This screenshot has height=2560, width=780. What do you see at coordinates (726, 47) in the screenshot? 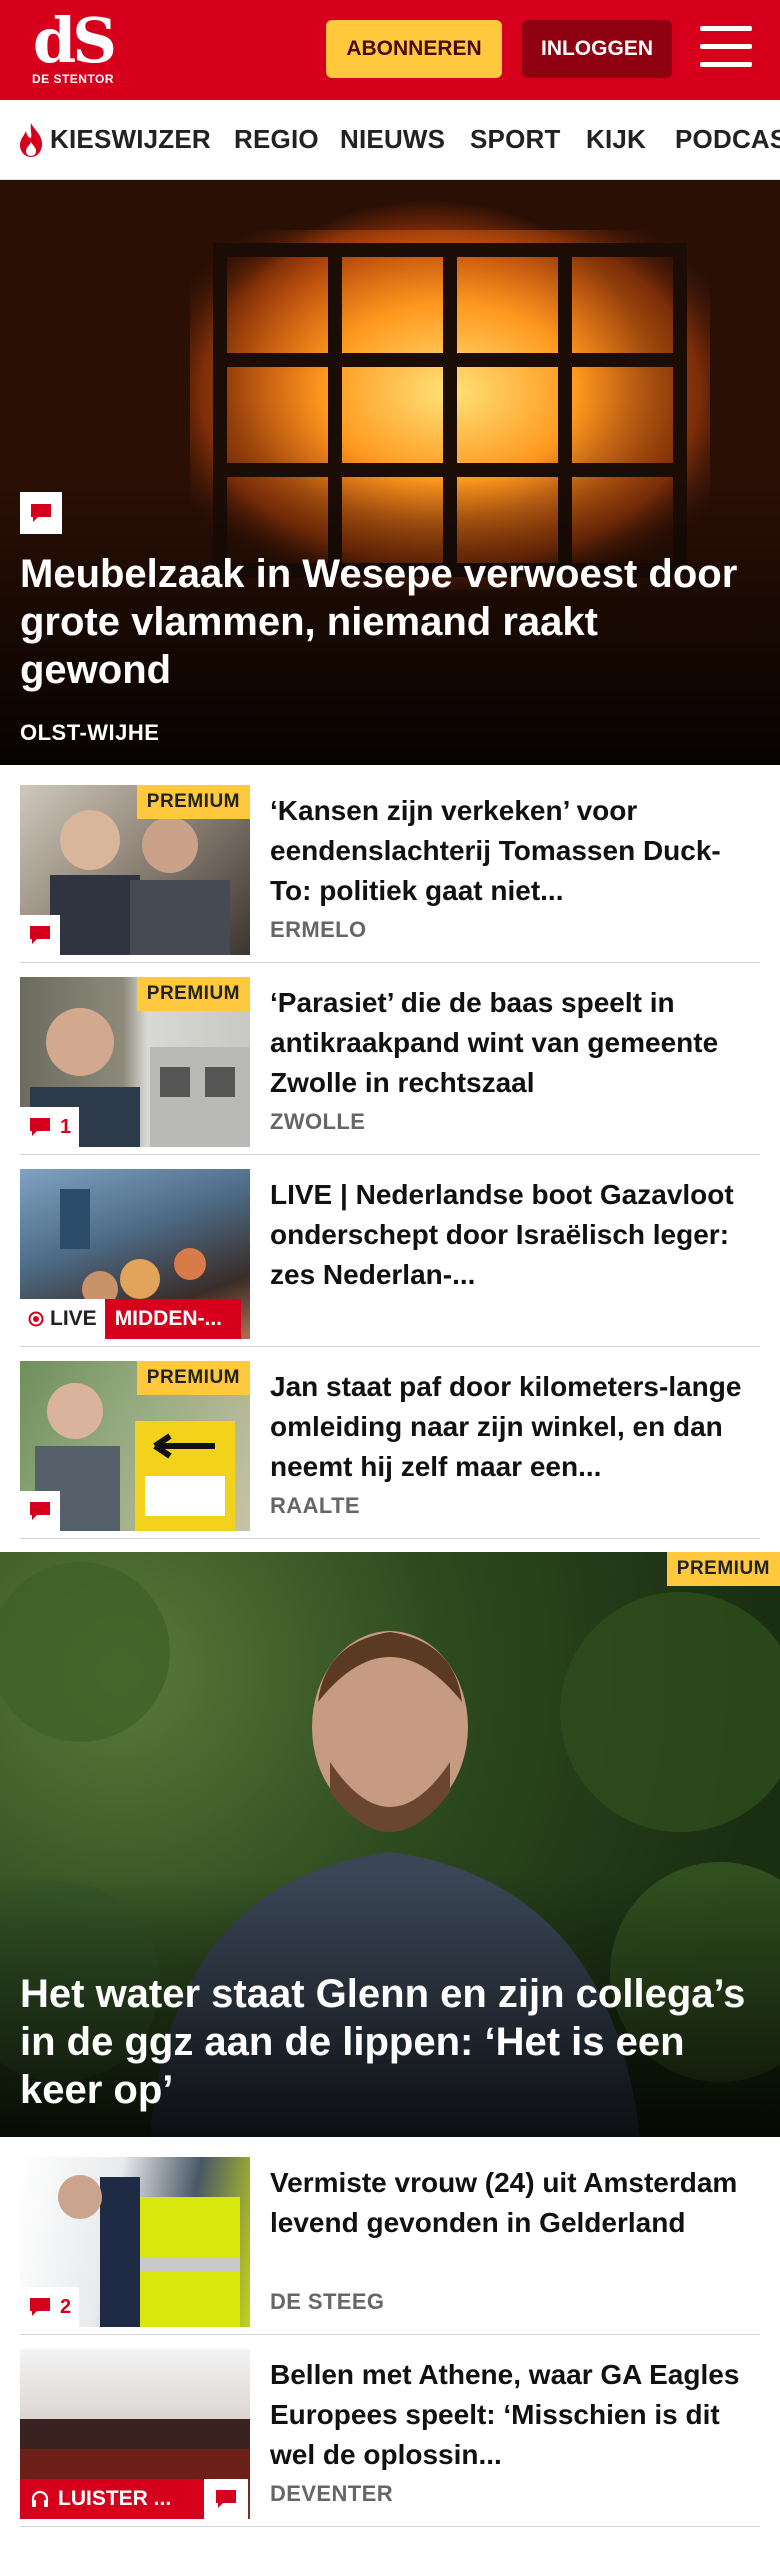
I see `hamburger-menu-icon` at bounding box center [726, 47].